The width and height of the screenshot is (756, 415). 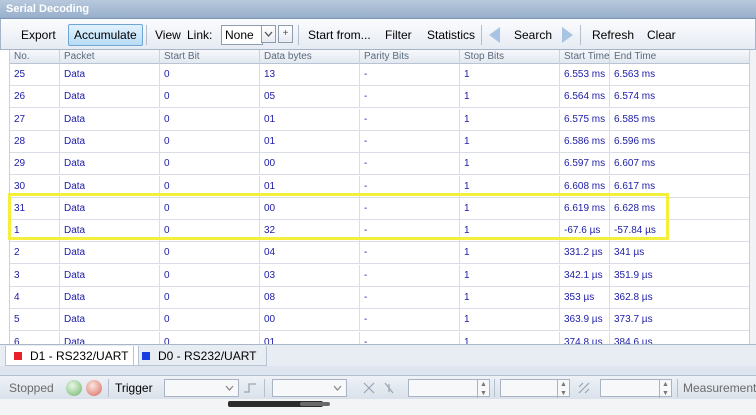 What do you see at coordinates (379, 231) in the screenshot?
I see `table-row: 1 Data 0 32-1 -67.6 µs -57.84 µs` at bounding box center [379, 231].